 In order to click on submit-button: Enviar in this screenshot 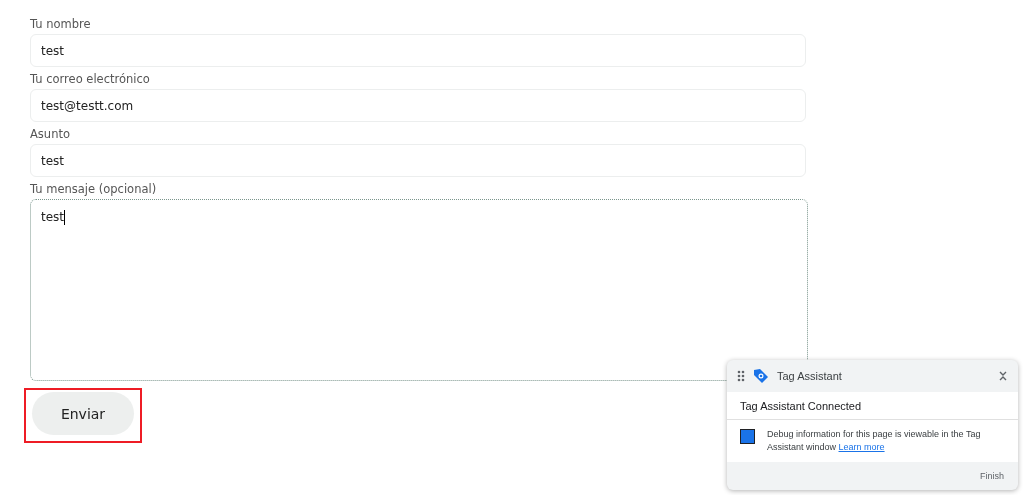, I will do `click(83, 413)`.